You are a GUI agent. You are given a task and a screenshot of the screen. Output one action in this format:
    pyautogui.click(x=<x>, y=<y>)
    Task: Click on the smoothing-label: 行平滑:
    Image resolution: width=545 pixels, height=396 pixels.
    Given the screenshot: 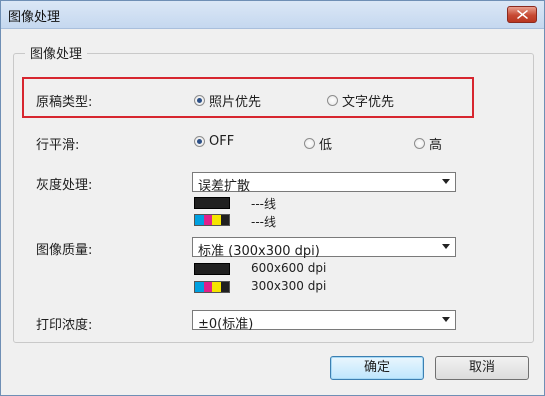 What is the action you would take?
    pyautogui.click(x=58, y=145)
    